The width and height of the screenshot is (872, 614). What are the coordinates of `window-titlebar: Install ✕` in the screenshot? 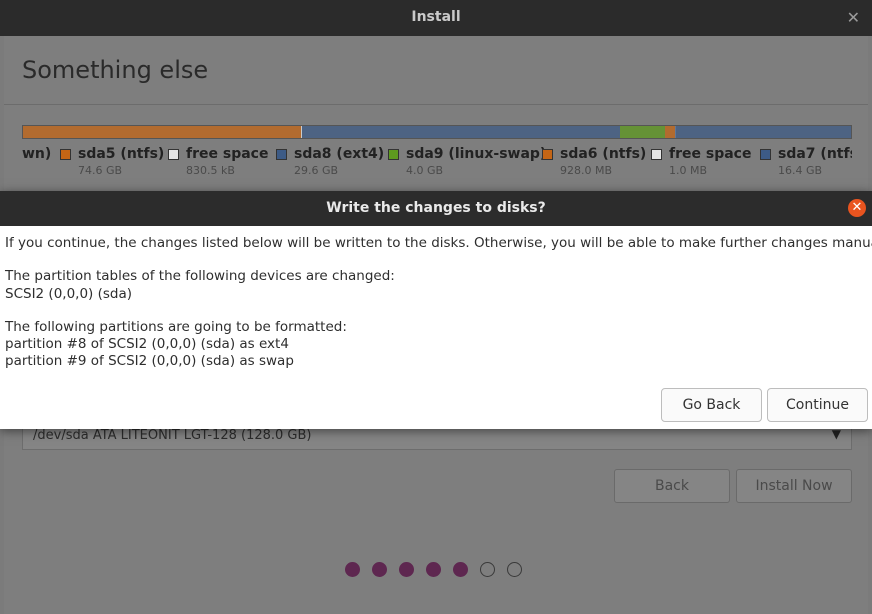 It's located at (436, 18).